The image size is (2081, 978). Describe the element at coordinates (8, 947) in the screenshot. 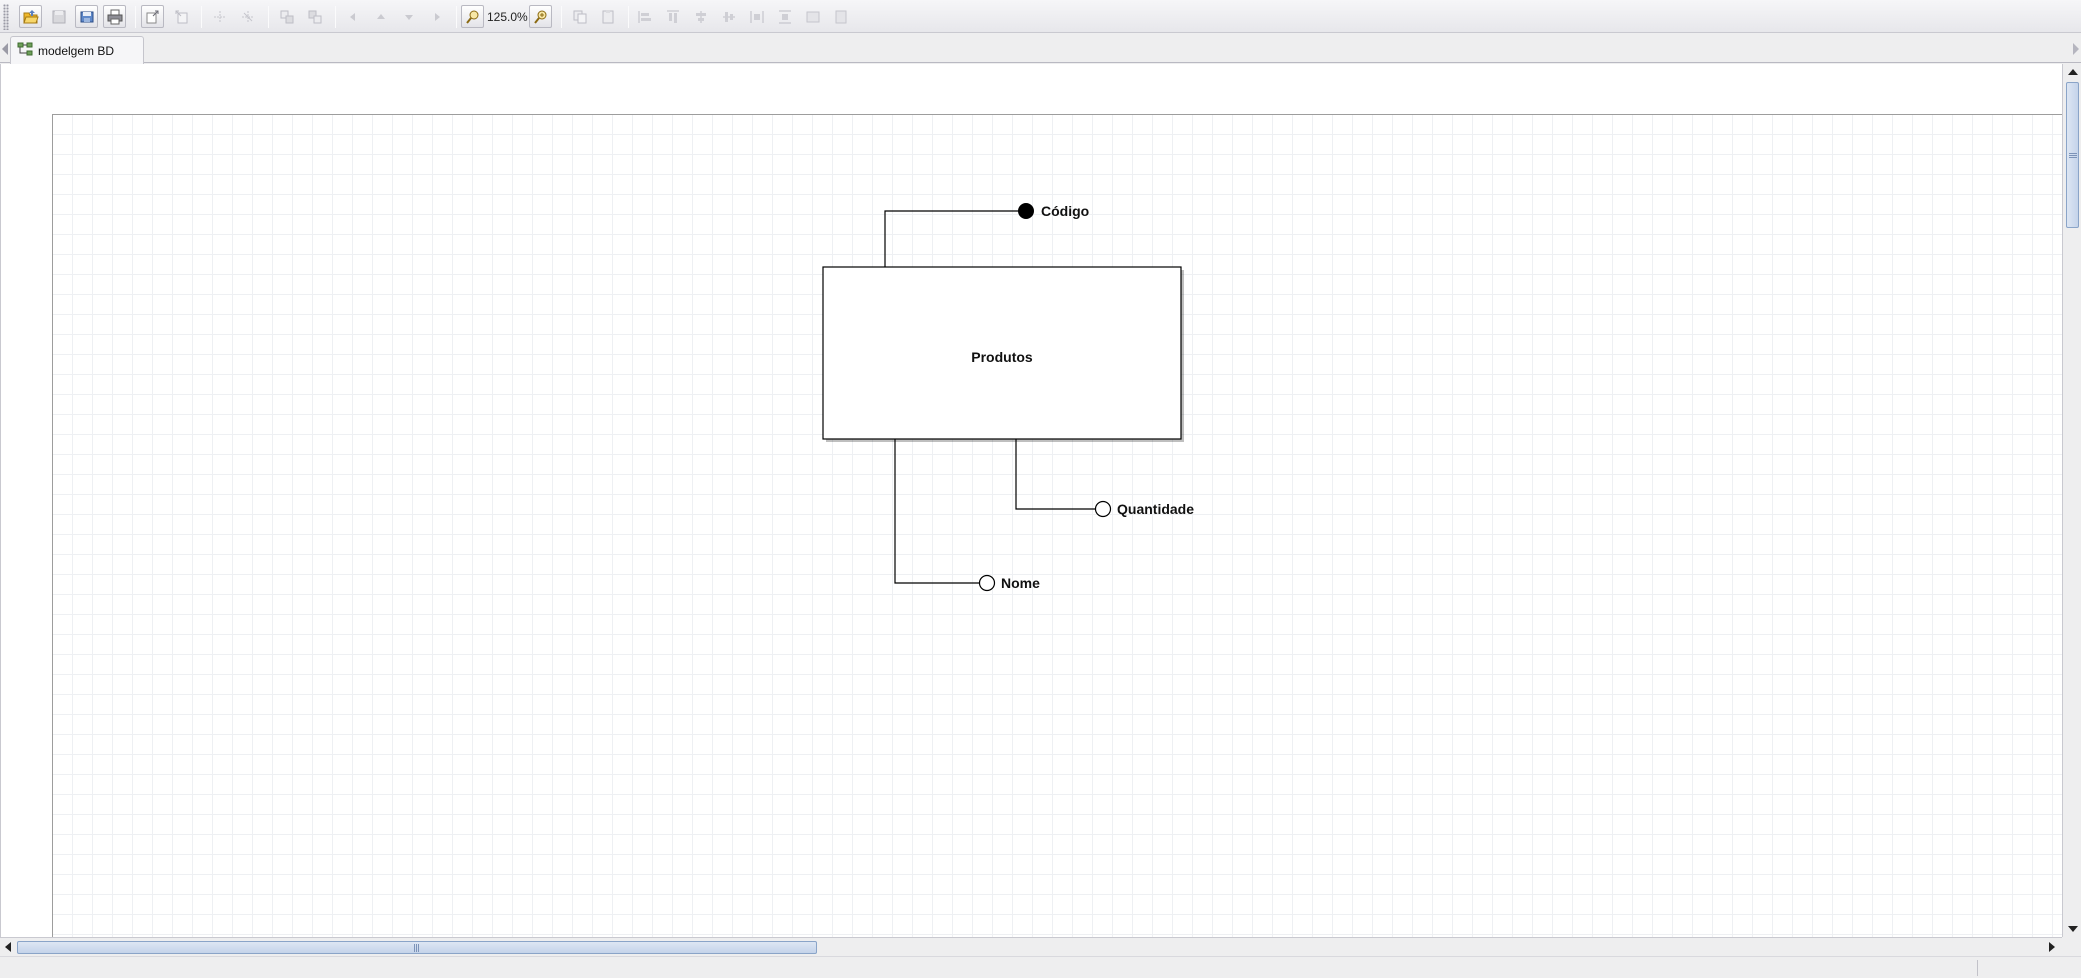

I see `scroll-left-icon` at that location.